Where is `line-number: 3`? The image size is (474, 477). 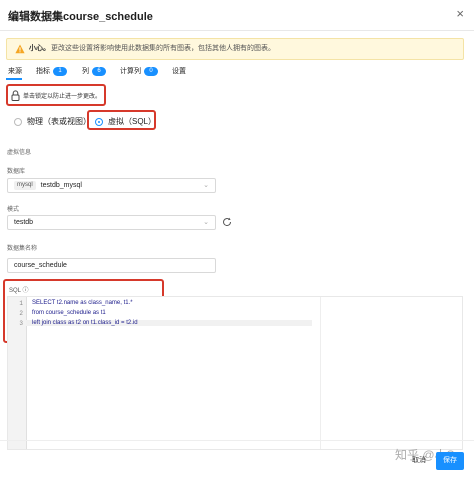 line-number: 3 is located at coordinates (21, 323).